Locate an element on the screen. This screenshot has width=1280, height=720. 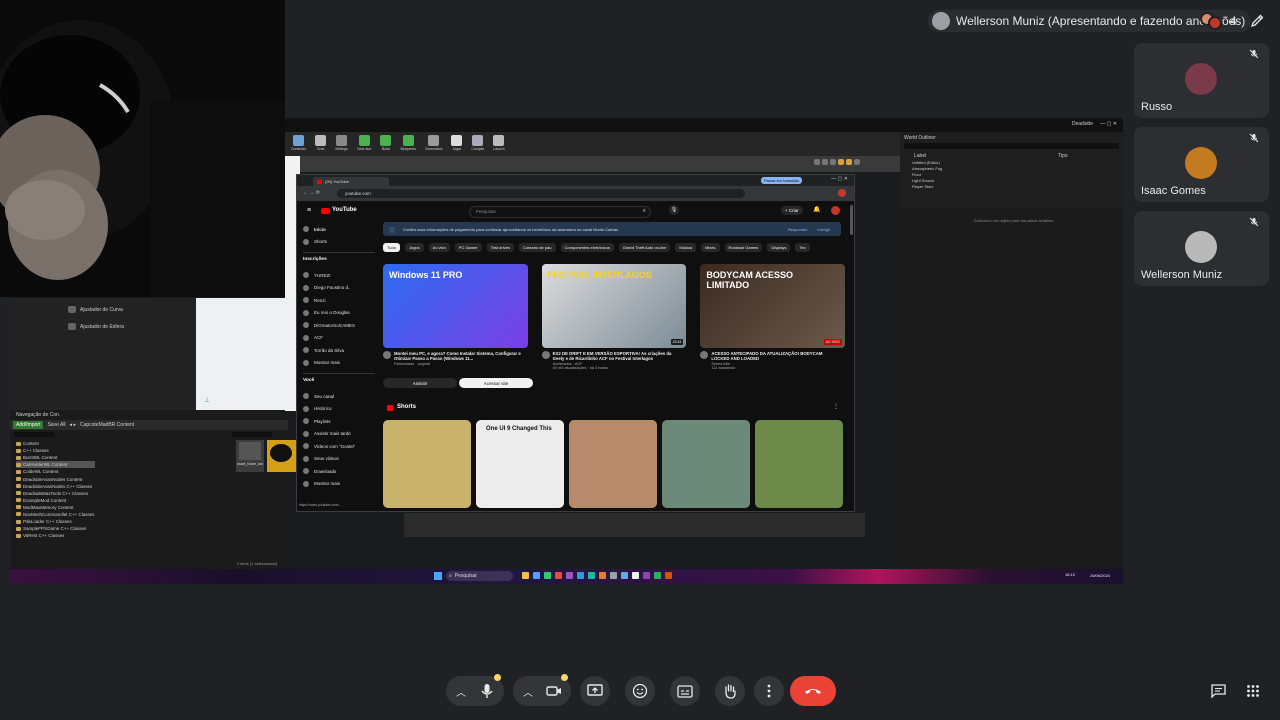
raise-hand-icon is located at coordinates (730, 691).